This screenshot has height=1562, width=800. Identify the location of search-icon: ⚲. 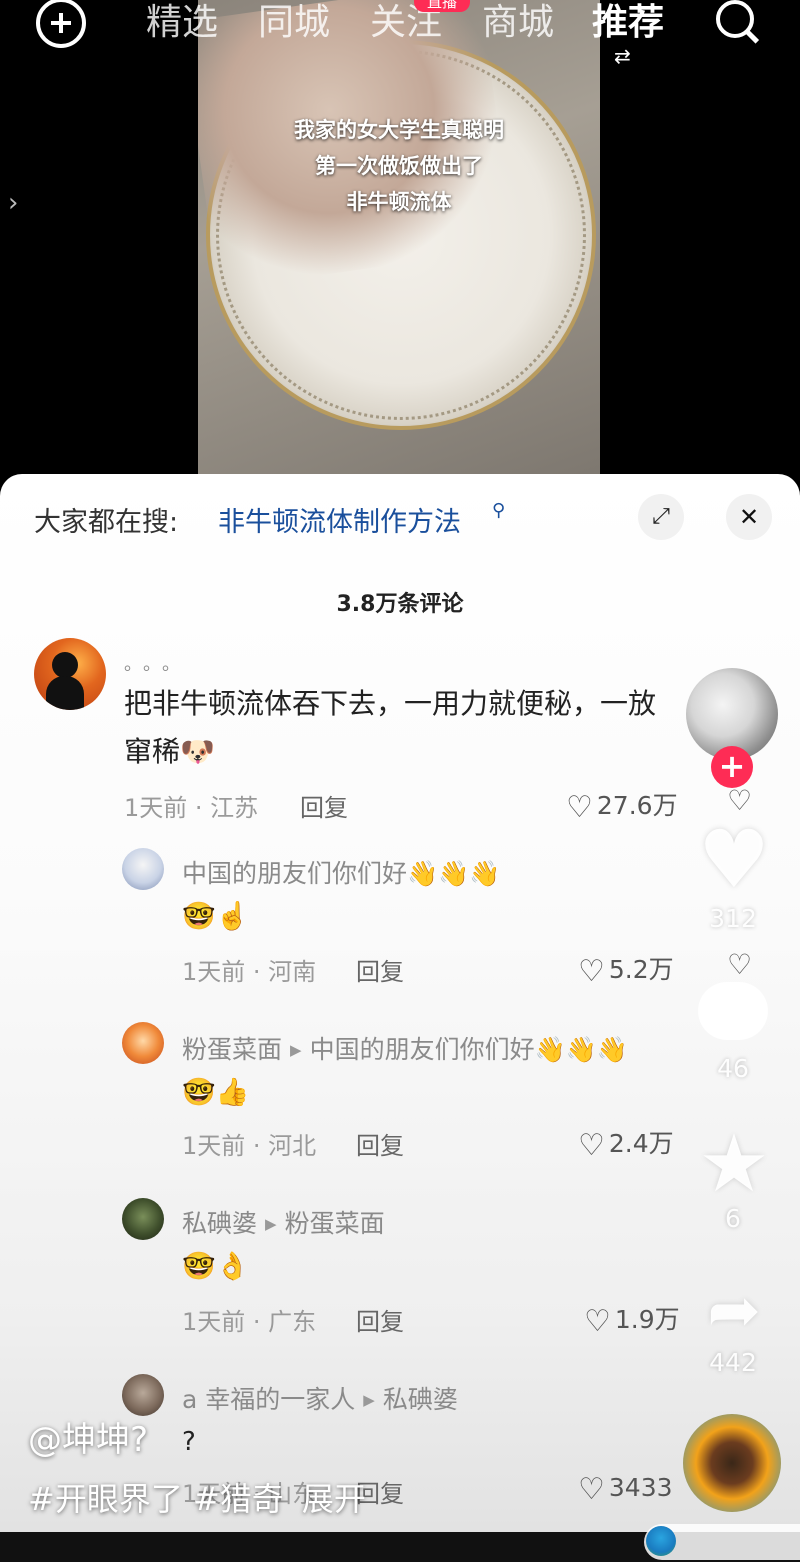
(499, 510).